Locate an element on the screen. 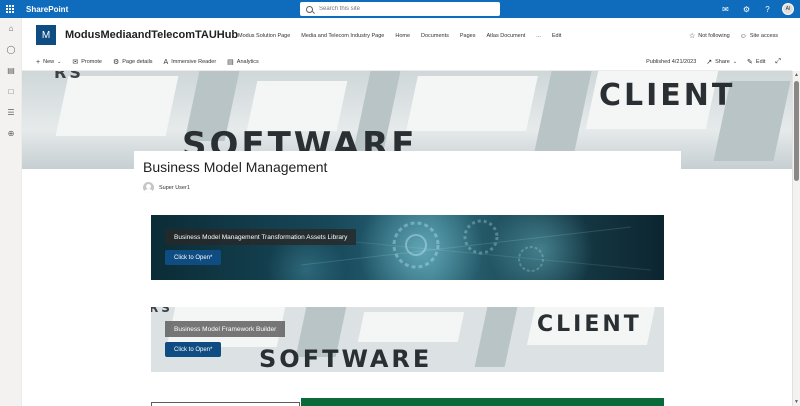  open-framework-builder-button: Click to Open* is located at coordinates (193, 349).